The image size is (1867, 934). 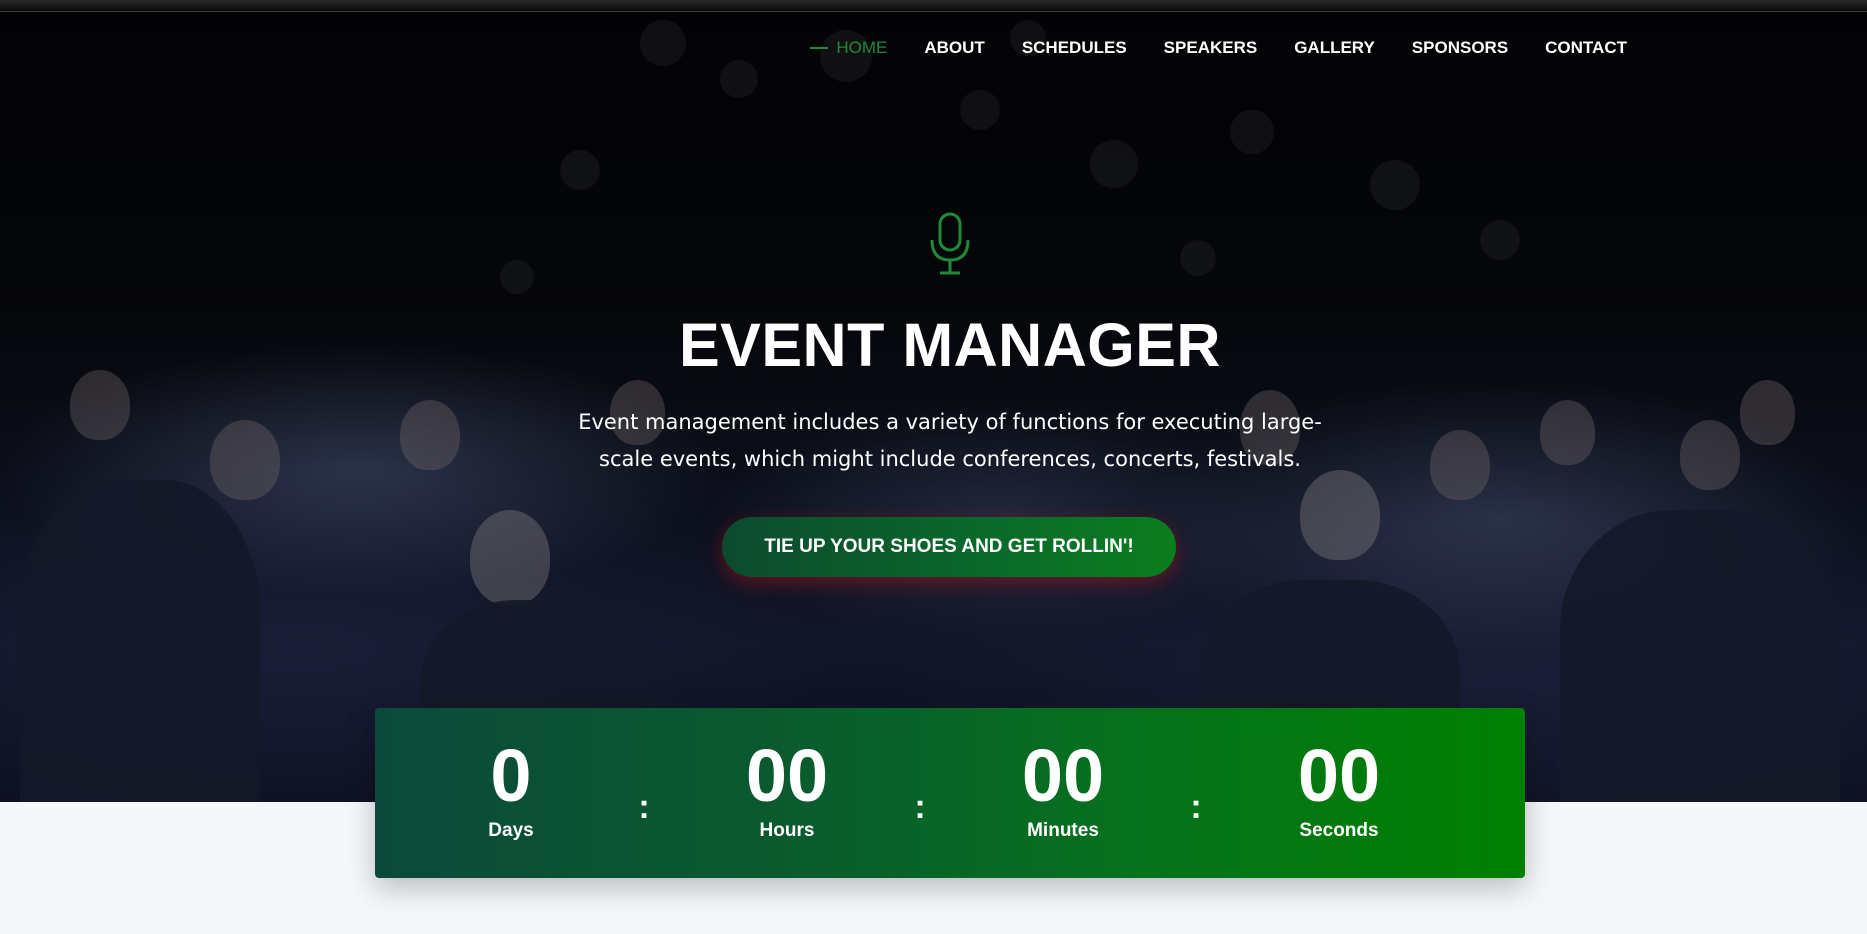 I want to click on countdown-minutes-label: Minutes, so click(x=1063, y=830).